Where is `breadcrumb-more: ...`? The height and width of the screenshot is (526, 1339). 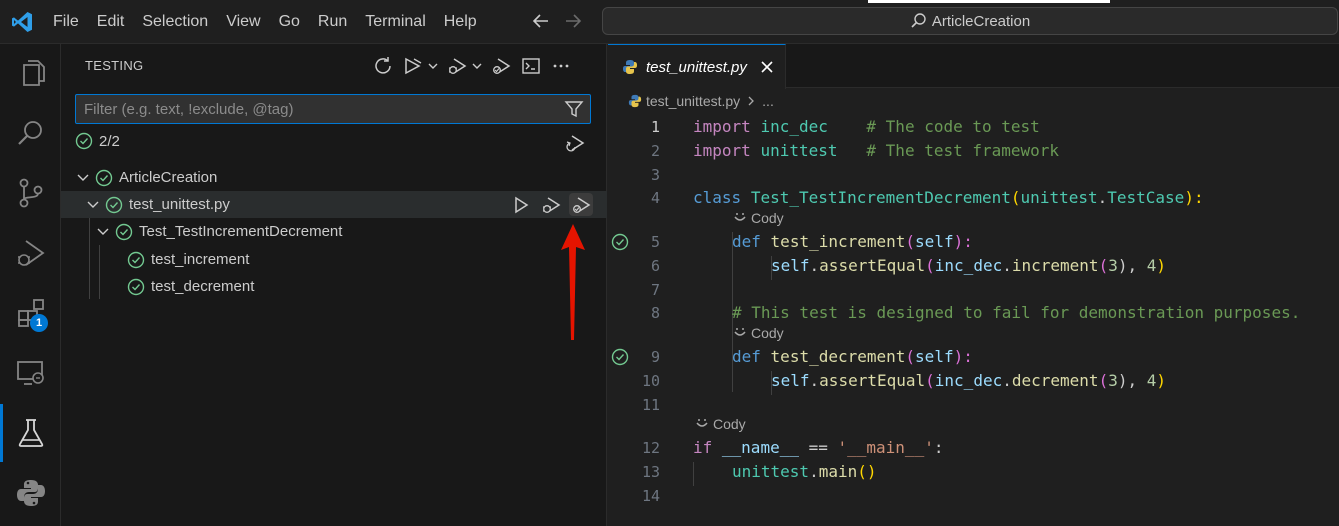
breadcrumb-more: ... is located at coordinates (768, 101).